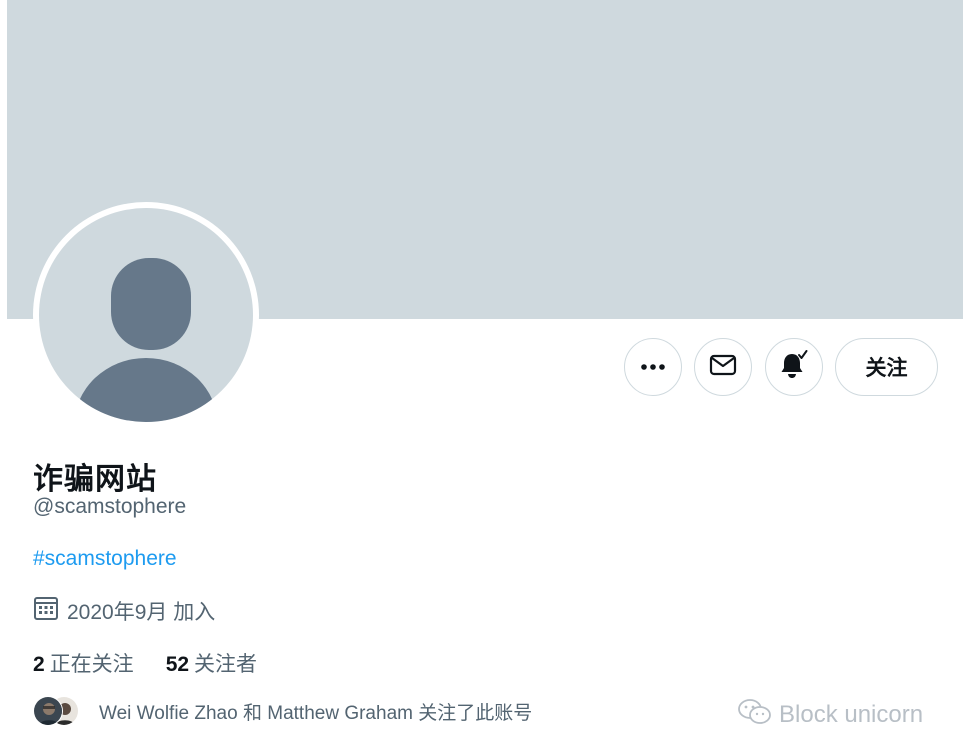 The width and height of the screenshot is (966, 755). I want to click on more-button, so click(653, 367).